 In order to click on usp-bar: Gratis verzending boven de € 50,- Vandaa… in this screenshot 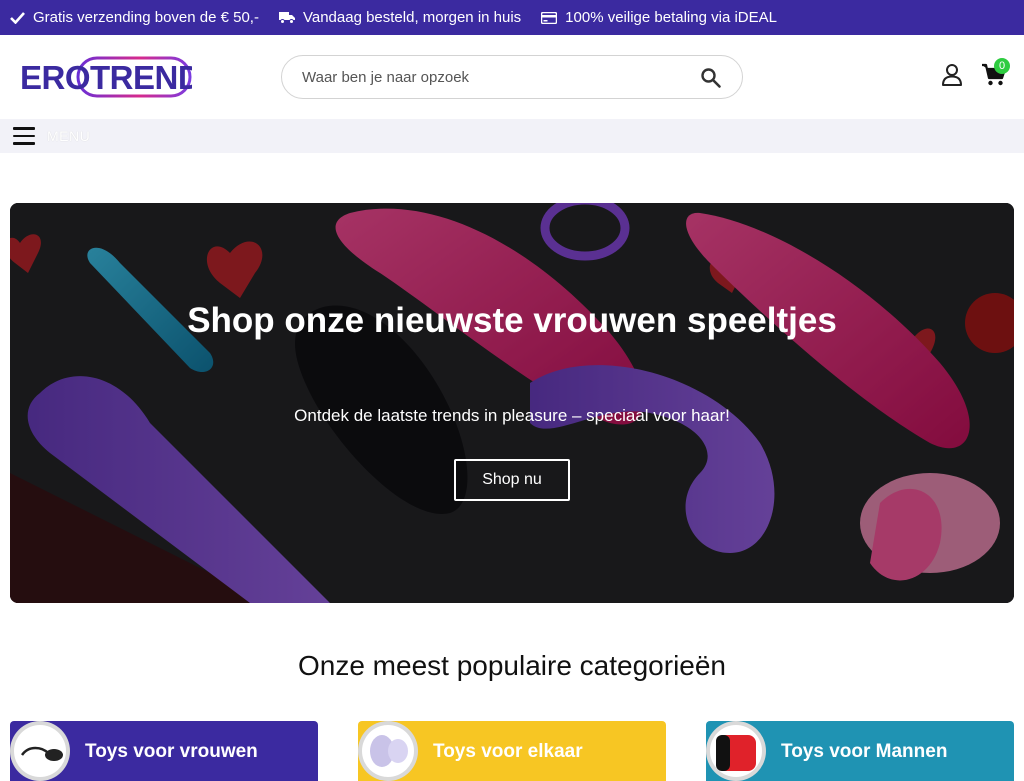, I will do `click(512, 17)`.